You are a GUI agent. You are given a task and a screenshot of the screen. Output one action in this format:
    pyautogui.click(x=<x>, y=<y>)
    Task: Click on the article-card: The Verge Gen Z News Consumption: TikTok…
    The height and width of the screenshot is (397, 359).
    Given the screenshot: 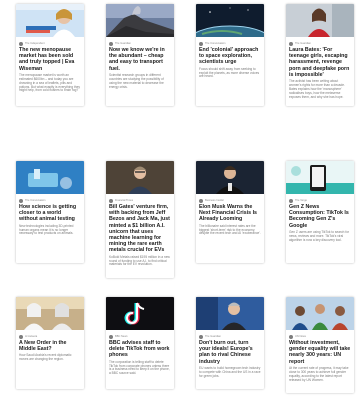 What is the action you would take?
    pyautogui.click(x=320, y=212)
    